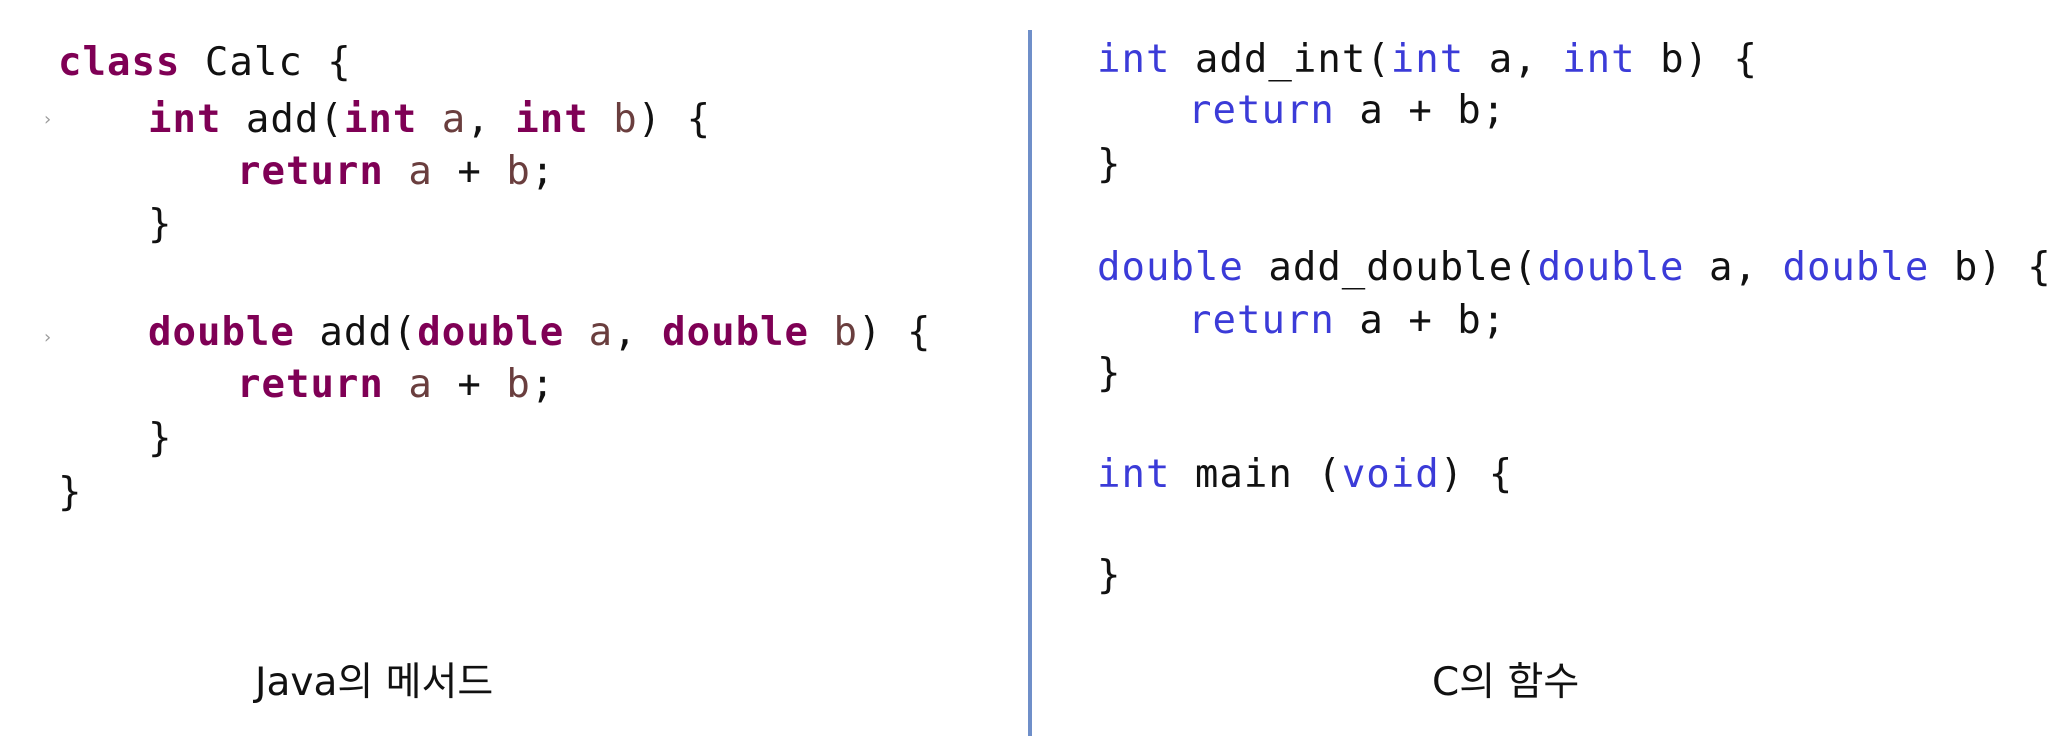 The image size is (2048, 736). Describe the element at coordinates (48, 337) in the screenshot. I see `fold-marker-2: ›` at that location.